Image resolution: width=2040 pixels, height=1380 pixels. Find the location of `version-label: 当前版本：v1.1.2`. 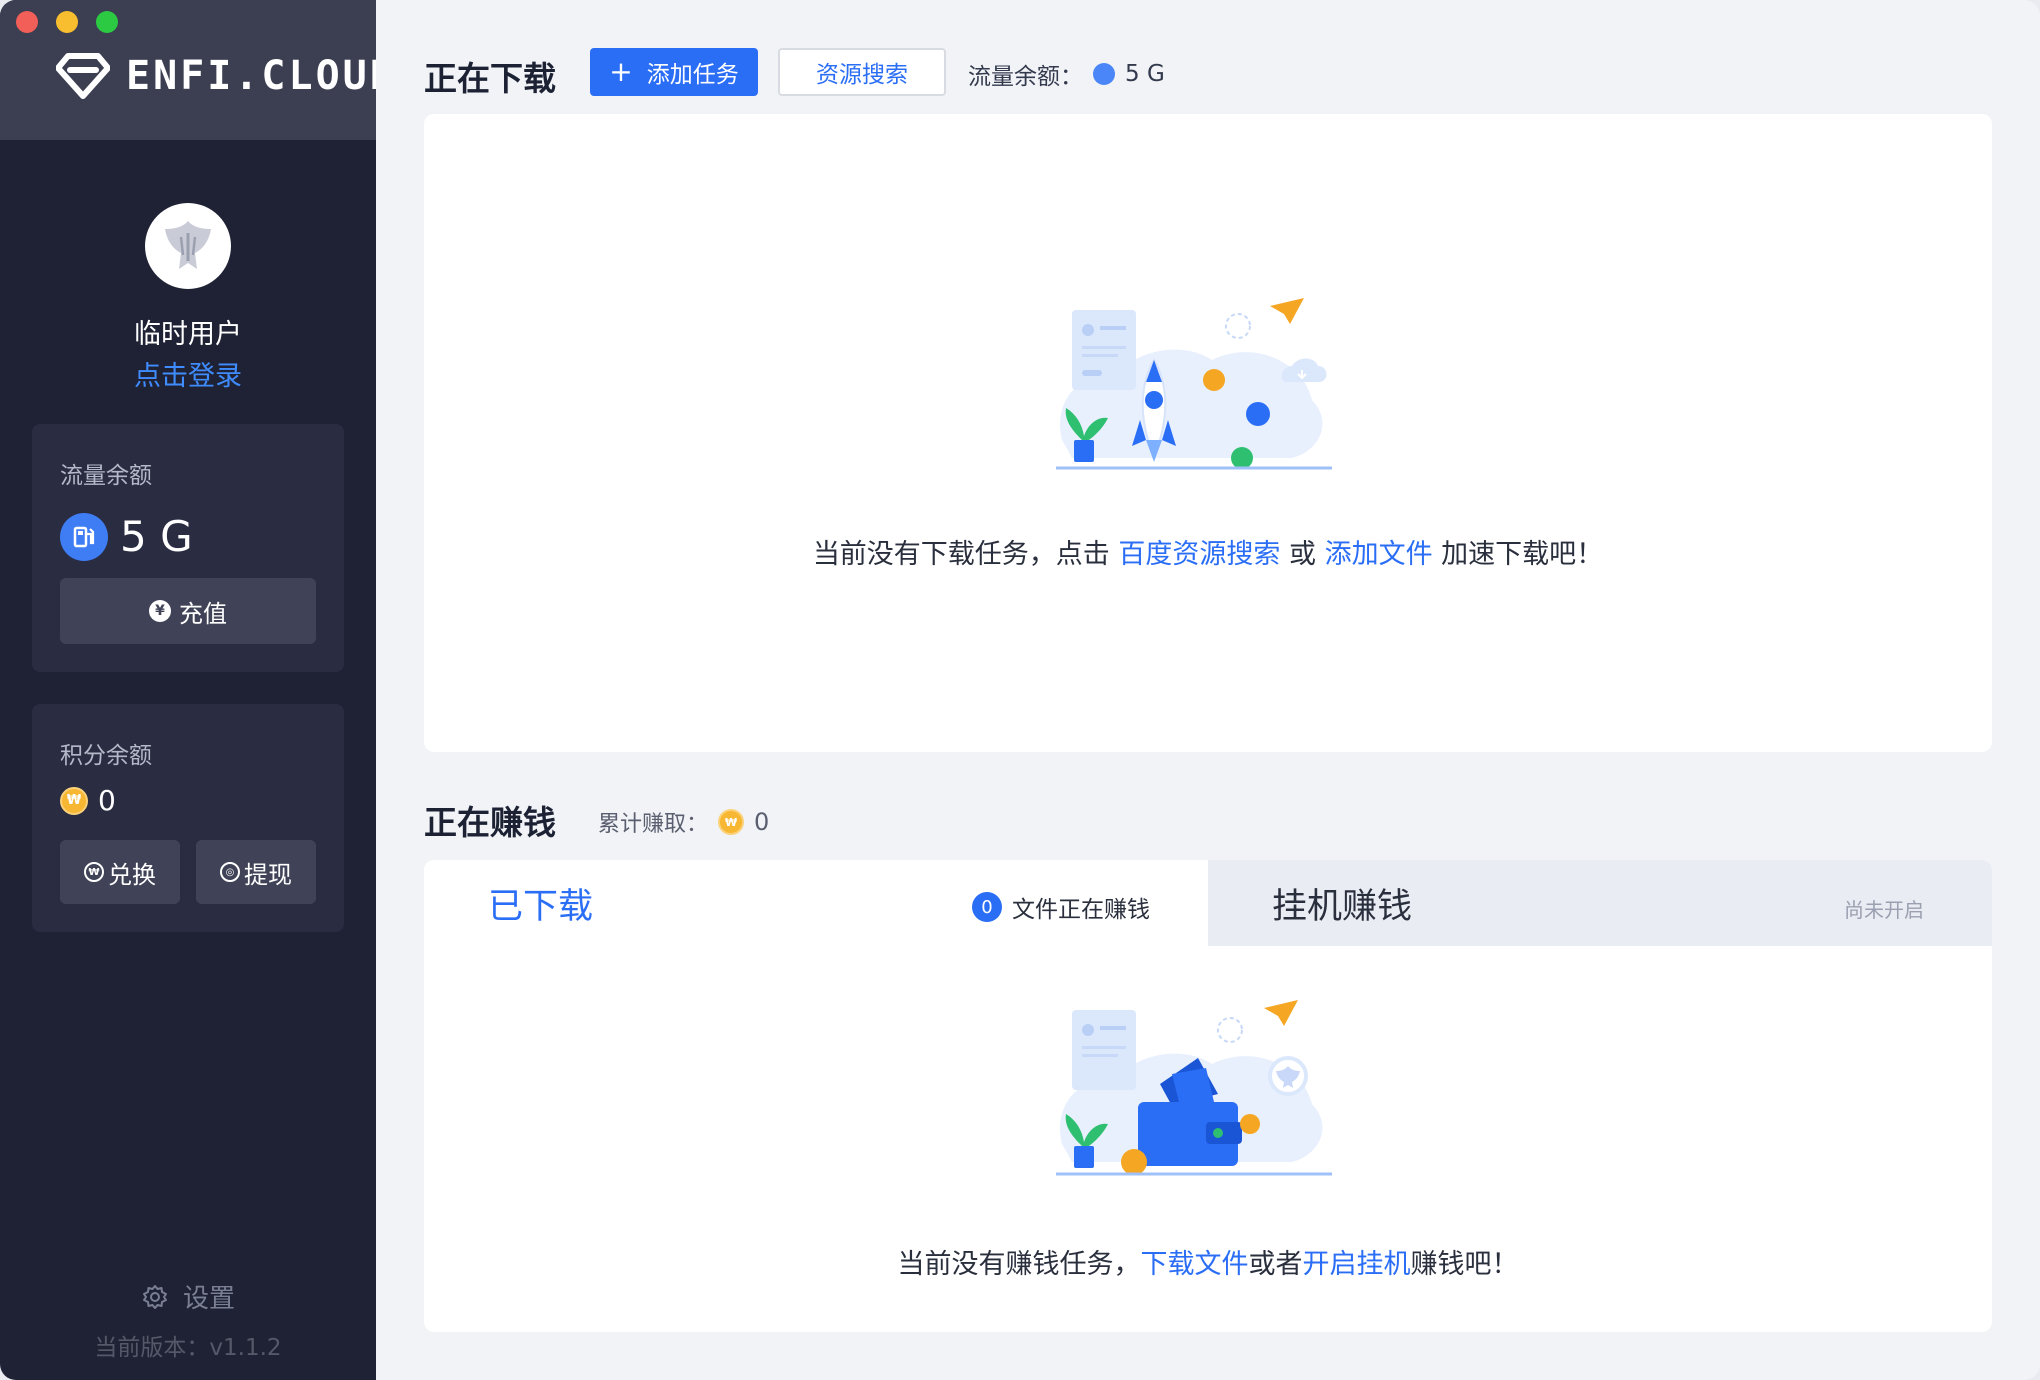

version-label: 当前版本：v1.1.2 is located at coordinates (188, 1348).